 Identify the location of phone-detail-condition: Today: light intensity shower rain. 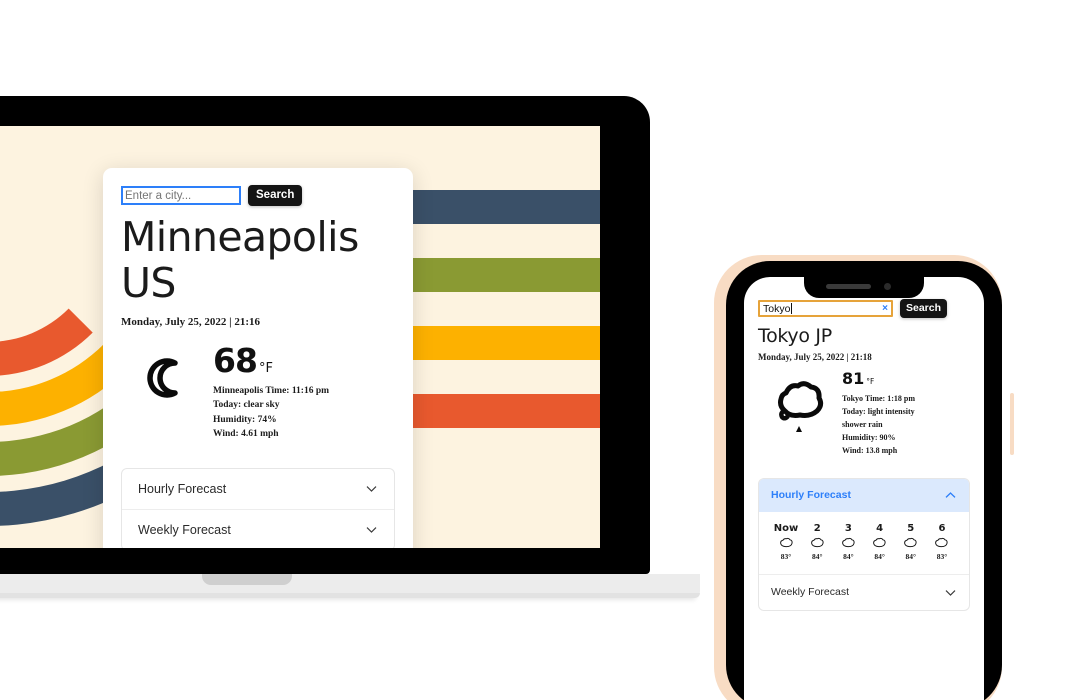
(878, 417).